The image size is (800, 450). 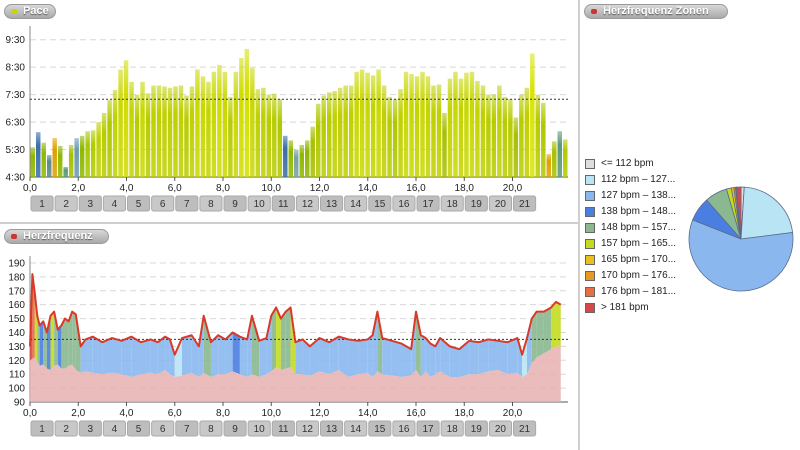 I want to click on lap-label: 20, so click(x=501, y=204).